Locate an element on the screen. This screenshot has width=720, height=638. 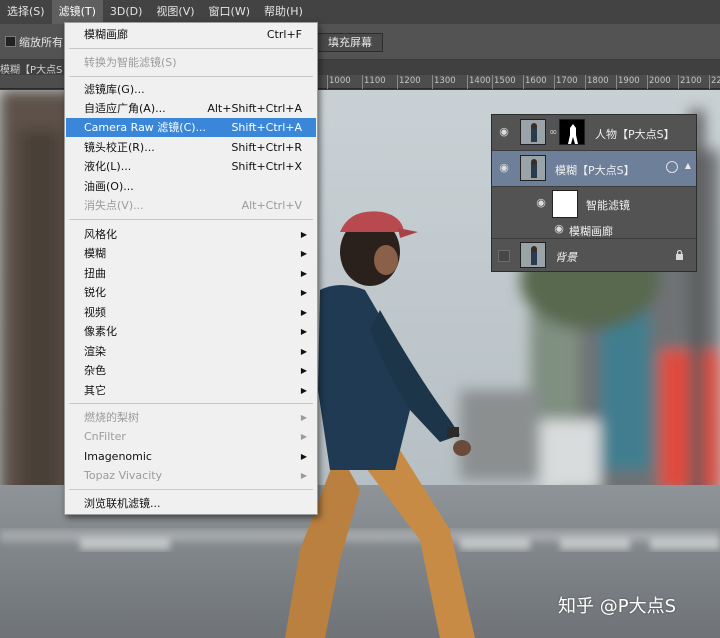
filter-mask-thumbnail is located at coordinates (565, 204).